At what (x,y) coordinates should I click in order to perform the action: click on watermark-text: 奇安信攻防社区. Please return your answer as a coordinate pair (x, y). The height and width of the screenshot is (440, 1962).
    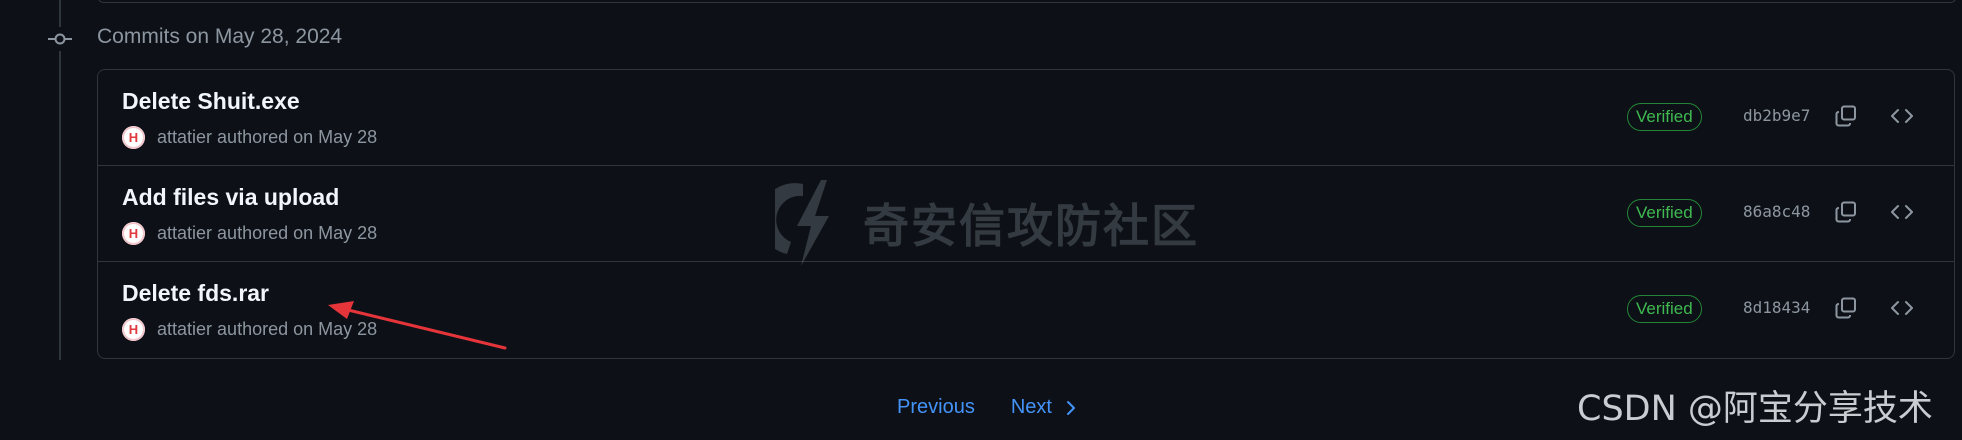
    Looking at the image, I should click on (1031, 226).